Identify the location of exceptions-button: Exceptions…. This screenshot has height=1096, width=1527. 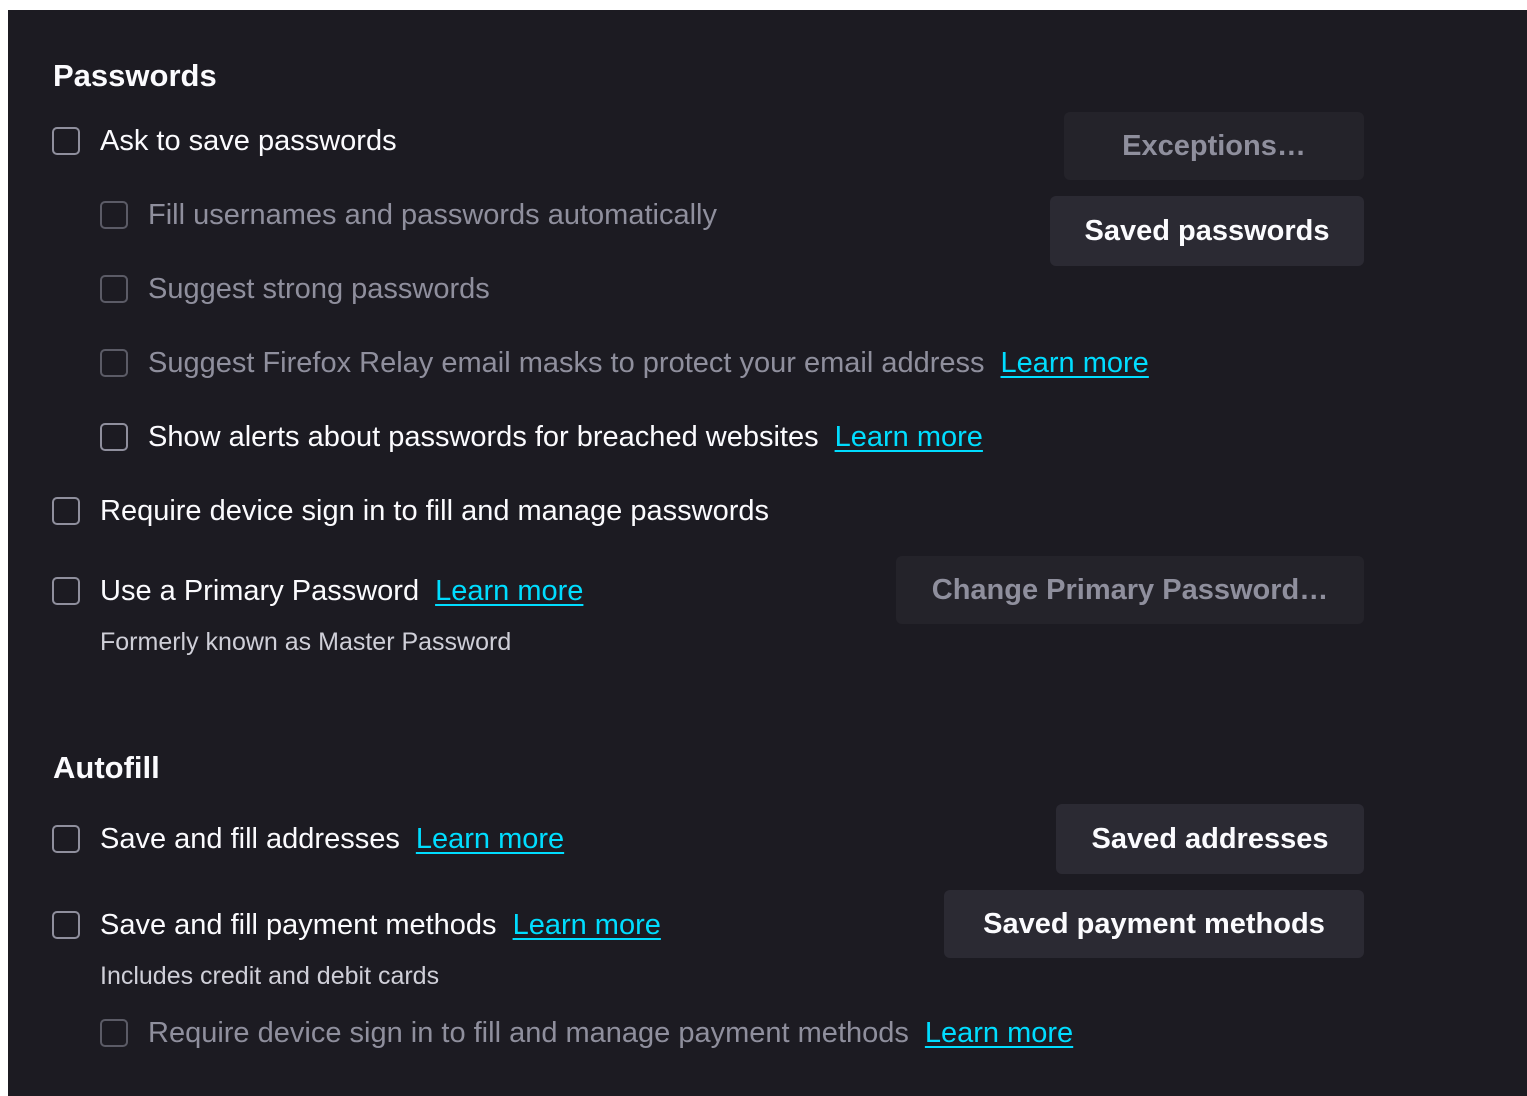
(1214, 146).